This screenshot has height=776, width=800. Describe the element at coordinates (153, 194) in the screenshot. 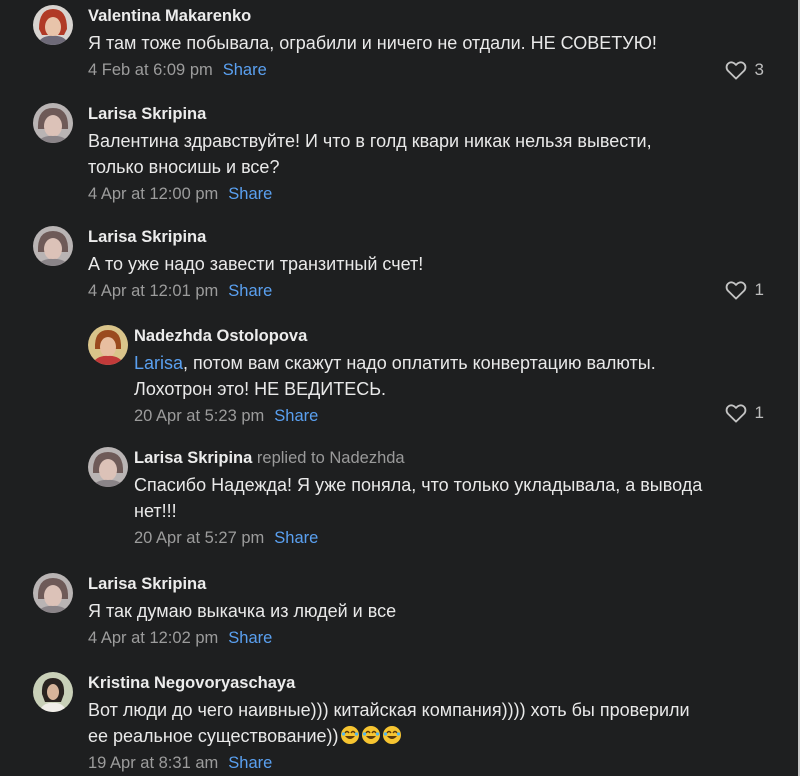

I see `comment-timestamp: 4 Apr at 12:00 pm` at that location.